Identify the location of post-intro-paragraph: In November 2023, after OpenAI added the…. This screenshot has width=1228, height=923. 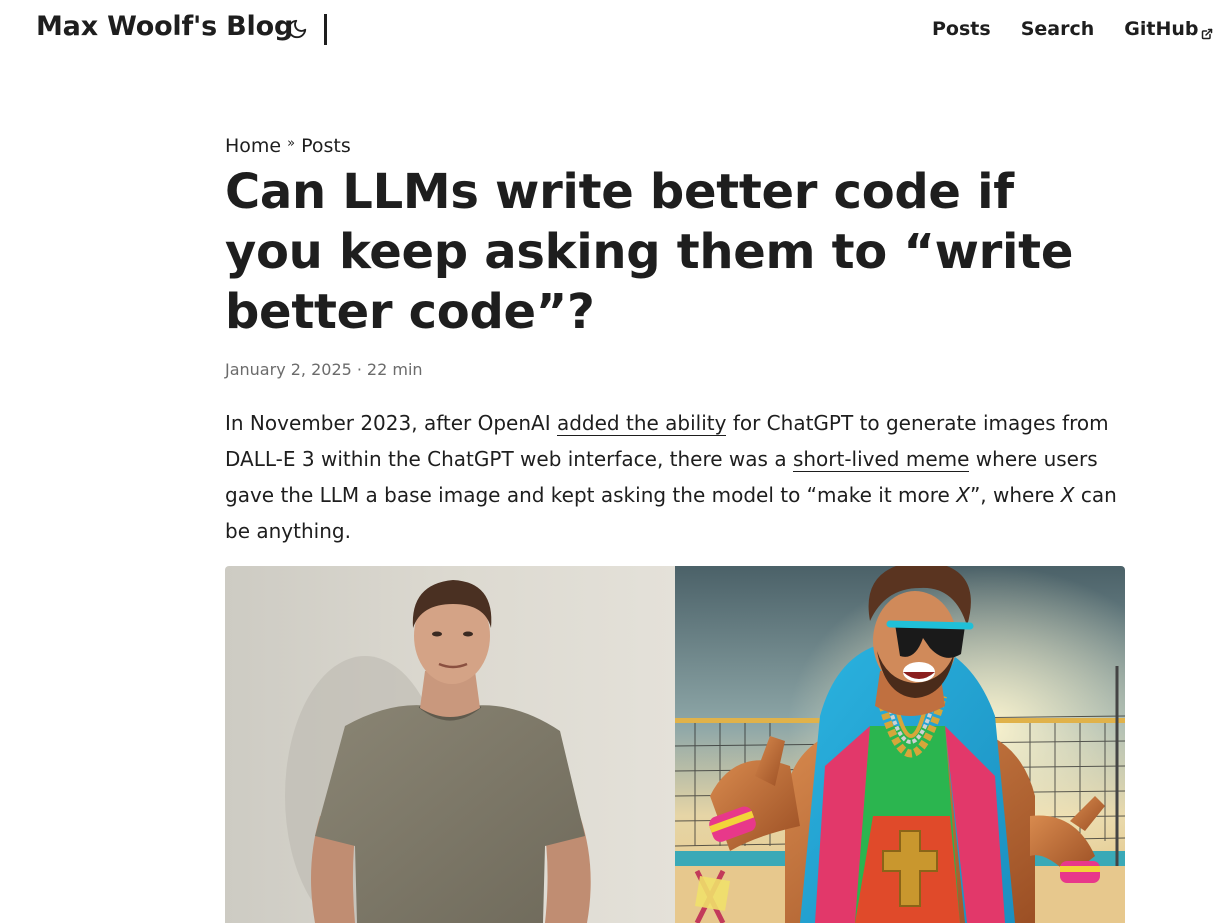
(675, 477).